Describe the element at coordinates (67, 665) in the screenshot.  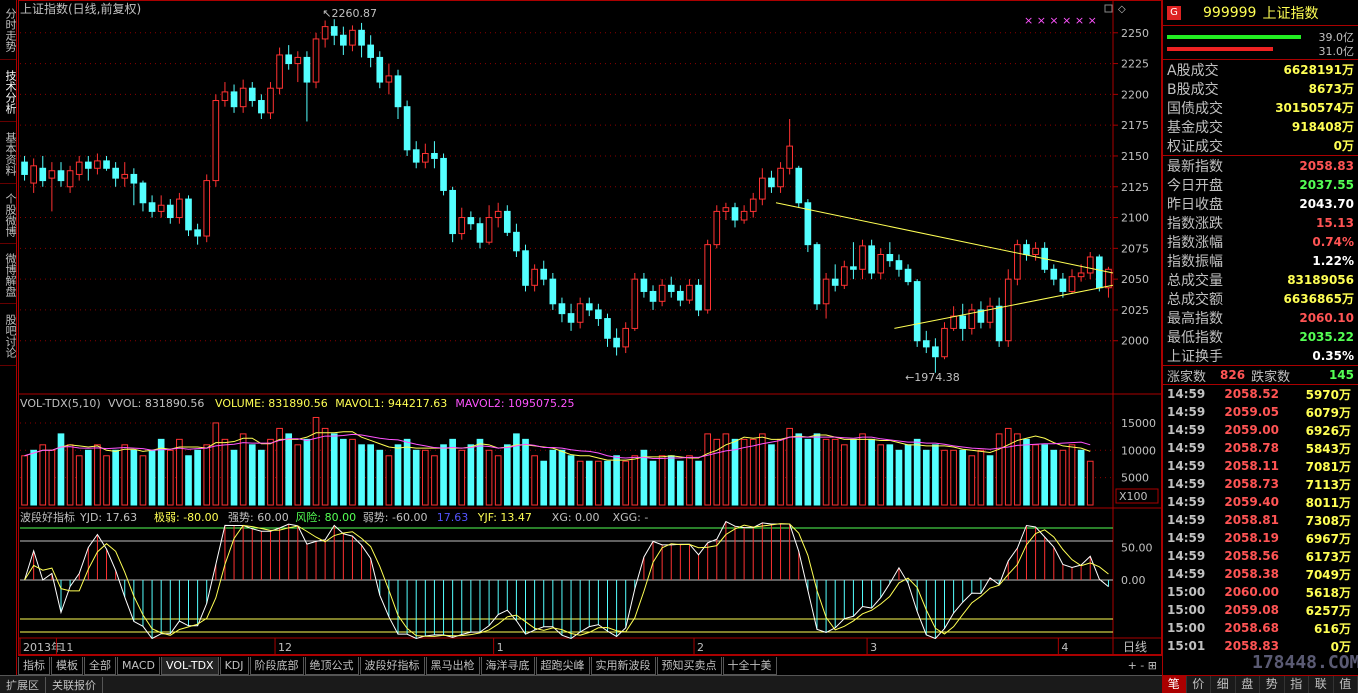
I see `indicator-tab-1: 模板` at that location.